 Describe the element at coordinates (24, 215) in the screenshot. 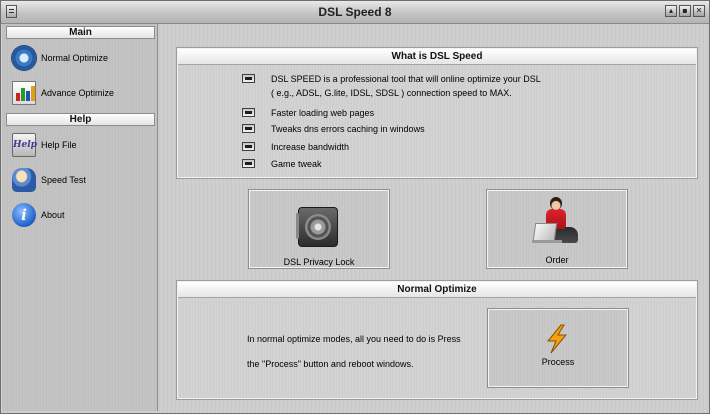

I see `info-icon: i` at that location.